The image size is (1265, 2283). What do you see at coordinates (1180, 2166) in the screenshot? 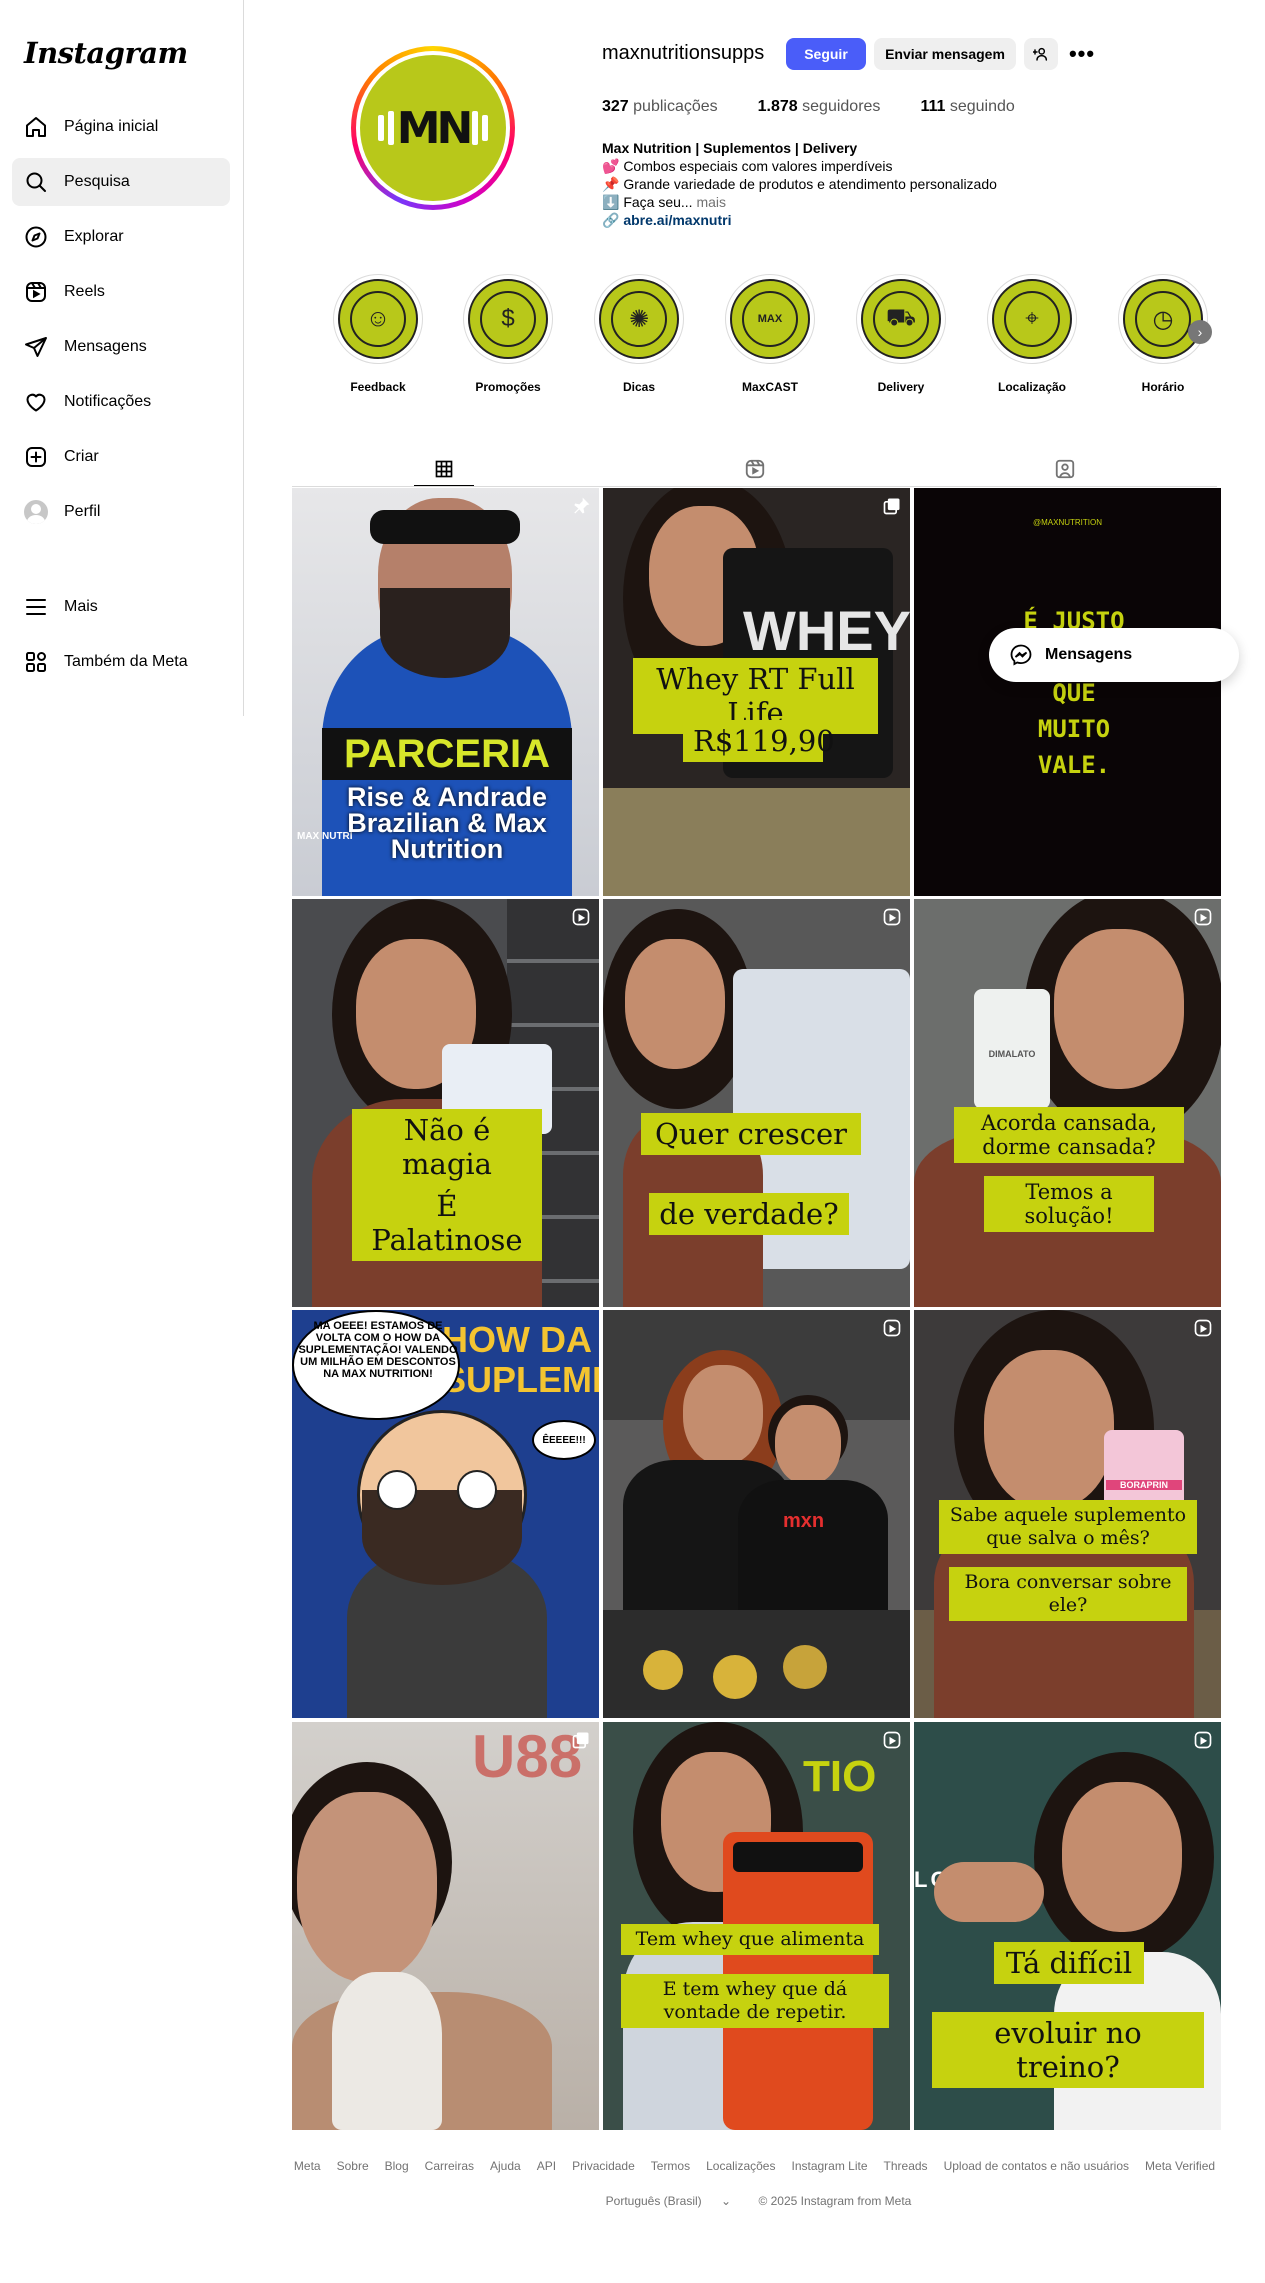
I see `footer-link: Meta Verified` at bounding box center [1180, 2166].